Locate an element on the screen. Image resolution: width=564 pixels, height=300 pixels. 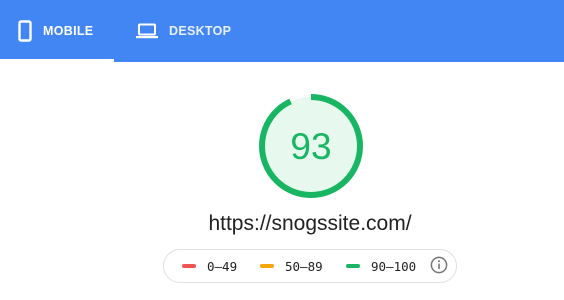
legend-fail: 0–49 is located at coordinates (209, 266).